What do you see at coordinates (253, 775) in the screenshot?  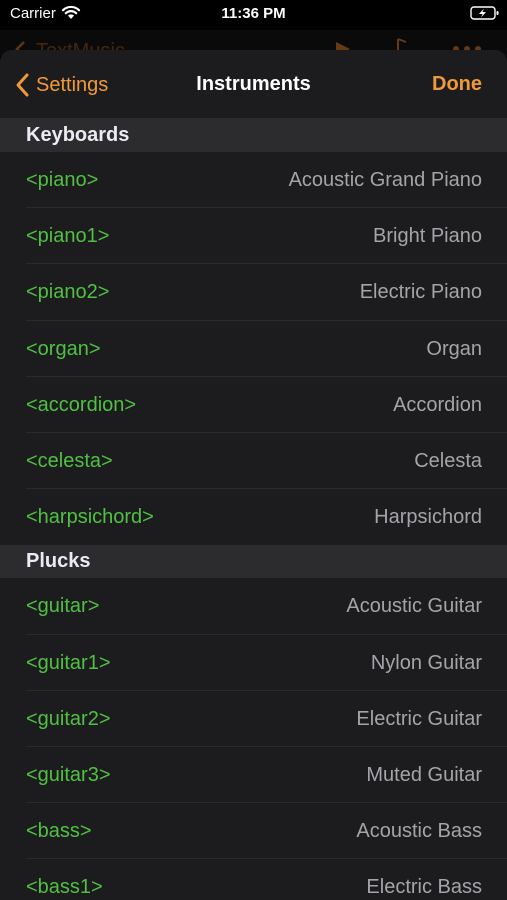 I see `instrument-row: <guitar3> Muted Guitar` at bounding box center [253, 775].